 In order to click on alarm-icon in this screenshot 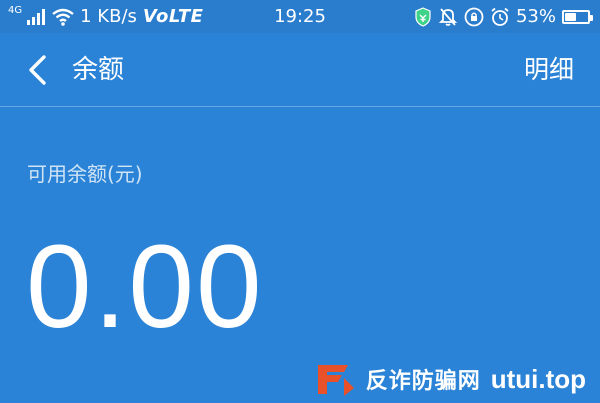, I will do `click(500, 17)`.